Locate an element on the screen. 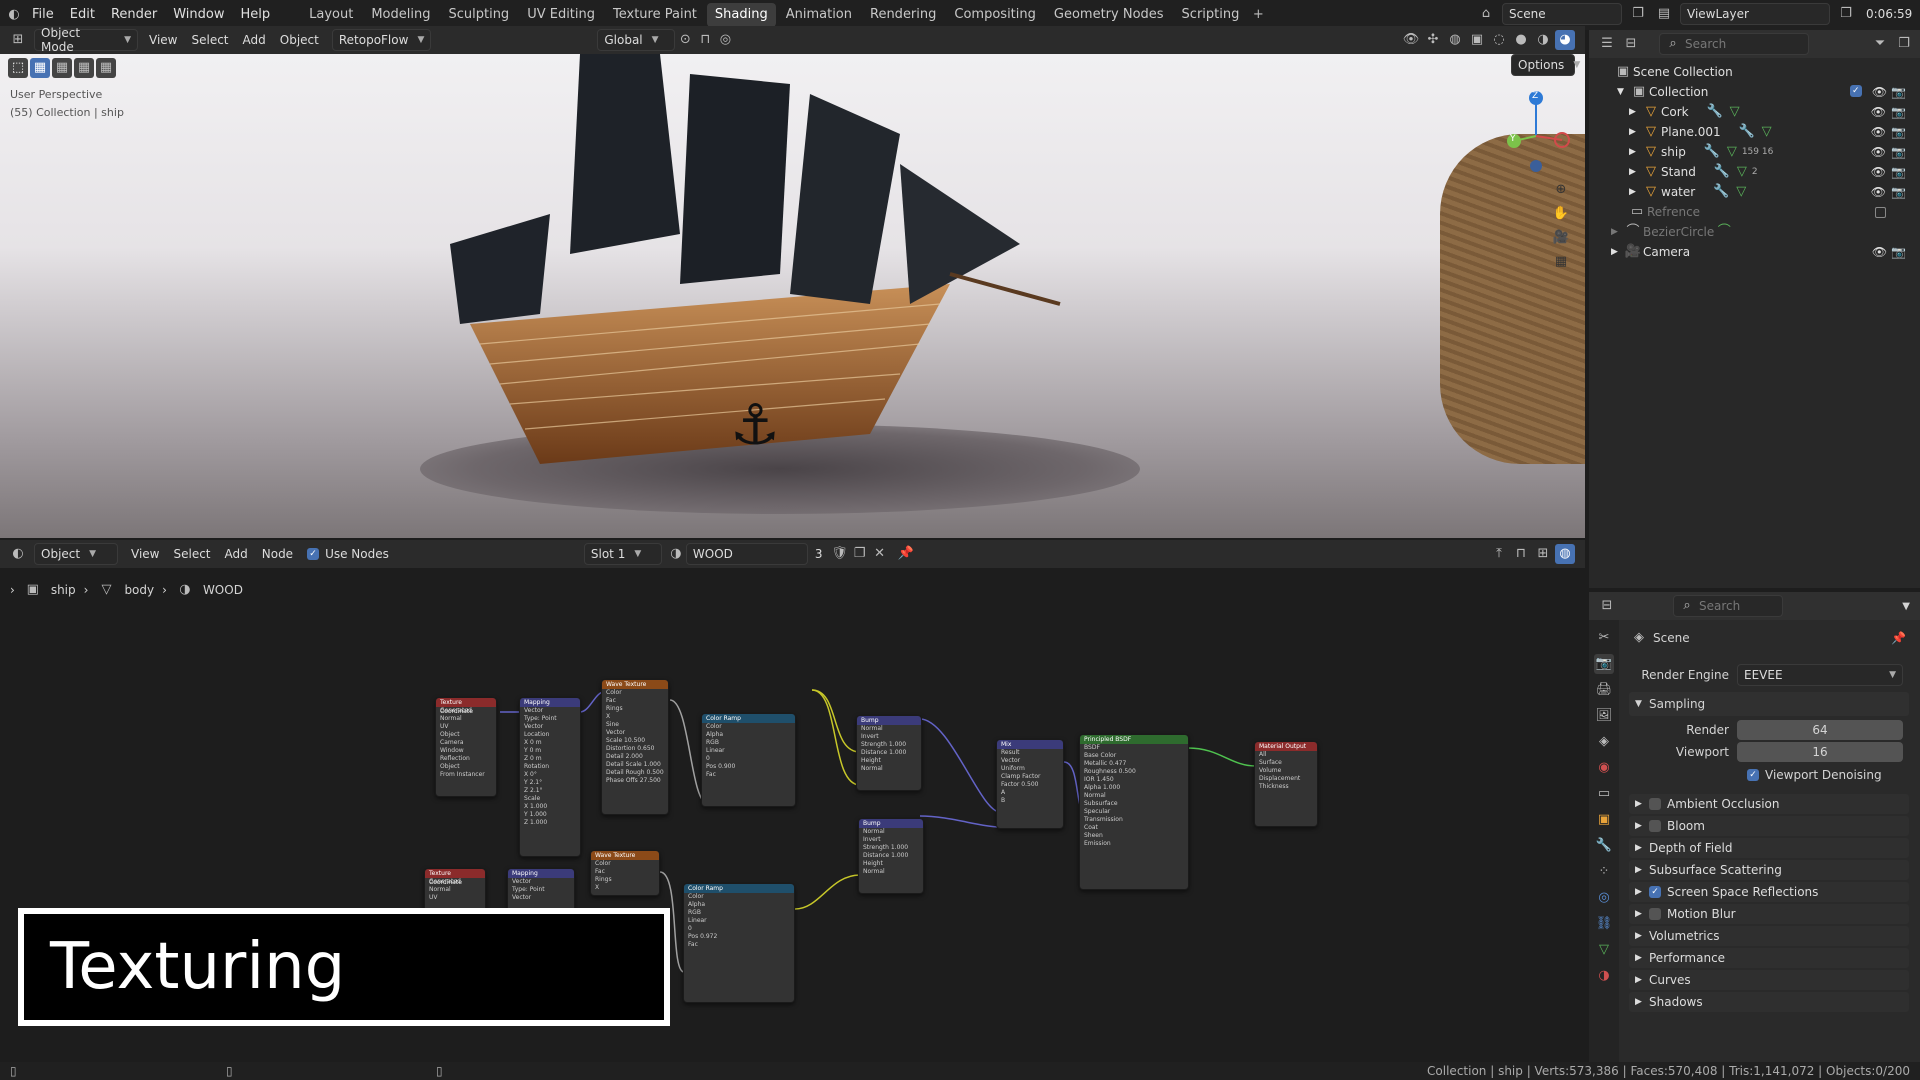 This screenshot has width=1920, height=1080. outliner-search: ⌕ Search is located at coordinates (1734, 44).